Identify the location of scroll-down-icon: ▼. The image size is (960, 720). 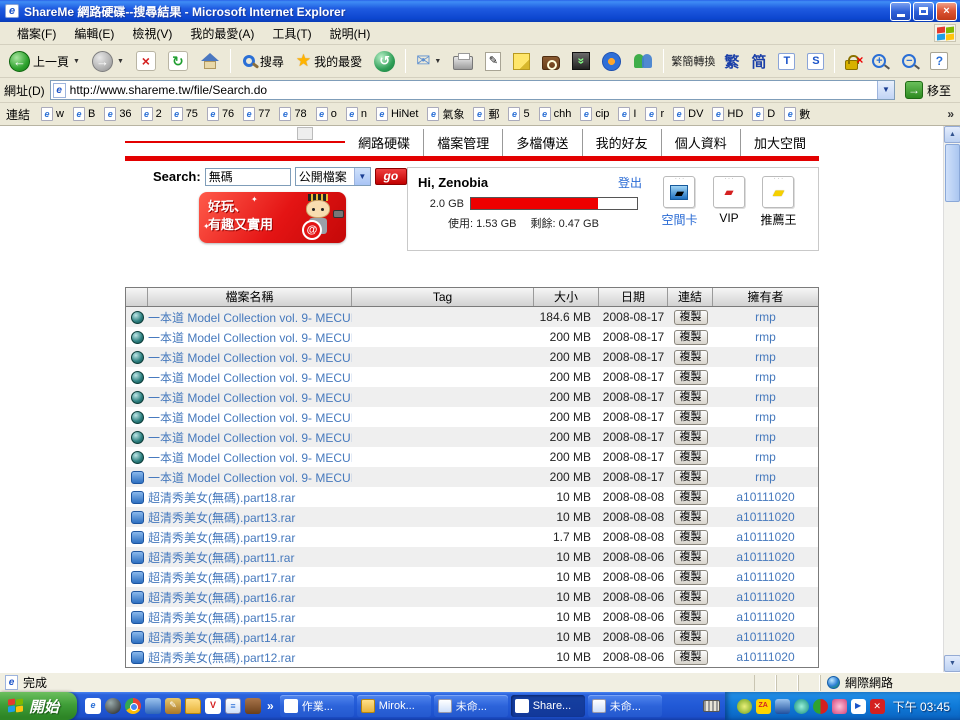
(952, 663).